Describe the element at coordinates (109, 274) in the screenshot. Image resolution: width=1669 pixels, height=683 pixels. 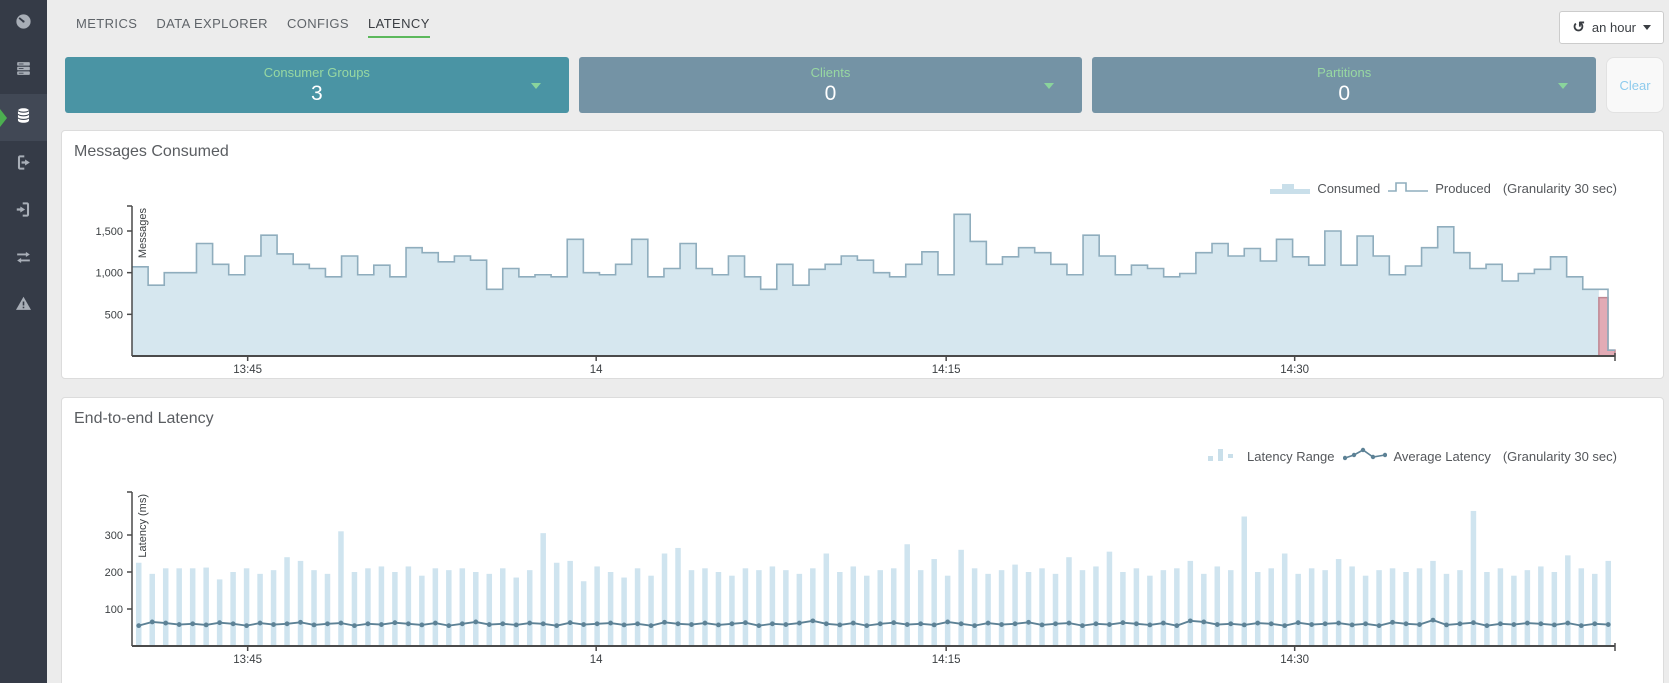
I see `svg-text: 1,000` at that location.